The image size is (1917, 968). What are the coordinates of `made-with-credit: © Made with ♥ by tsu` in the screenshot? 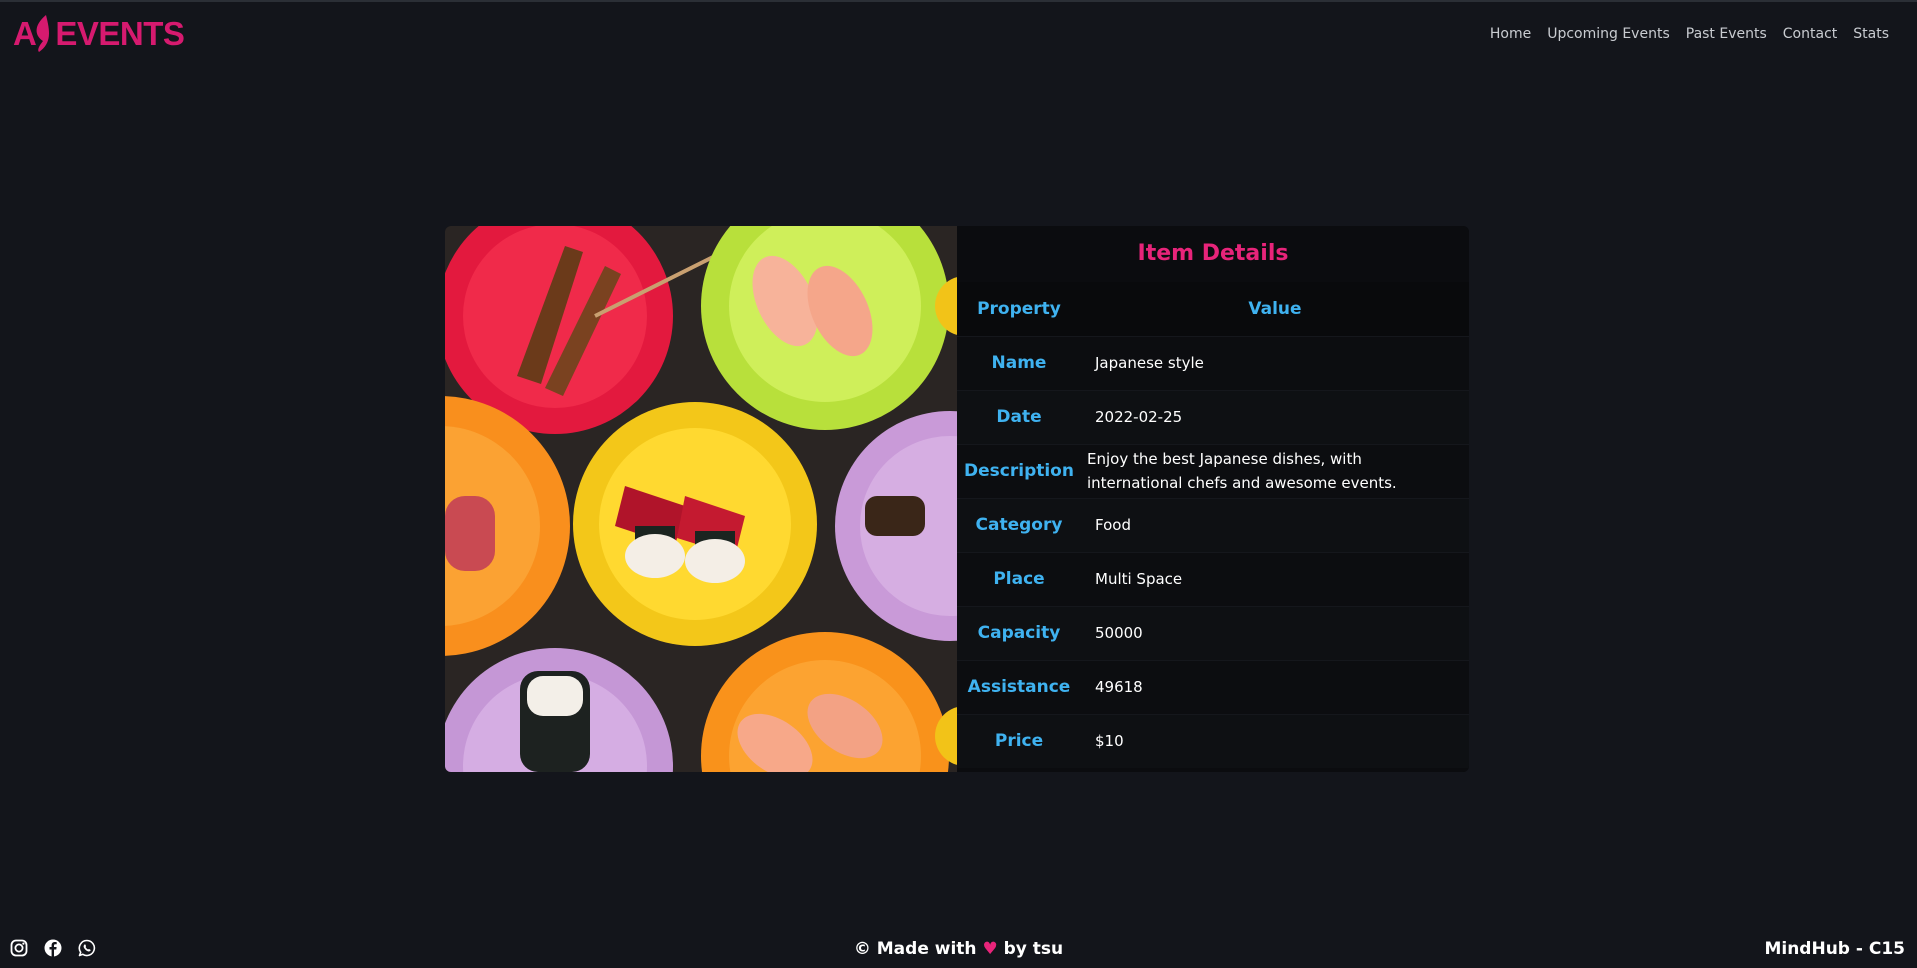 It's located at (958, 949).